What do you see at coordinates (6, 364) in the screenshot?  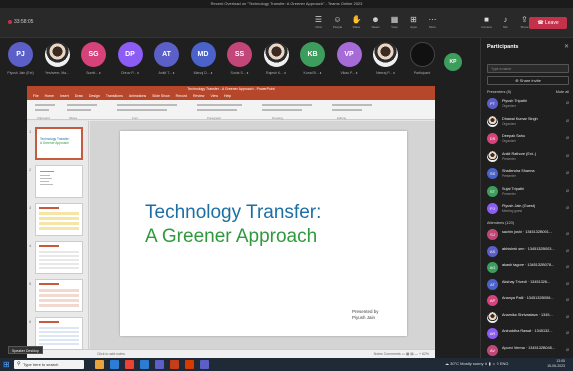 I see `windows-start-icon: ⊞` at bounding box center [6, 364].